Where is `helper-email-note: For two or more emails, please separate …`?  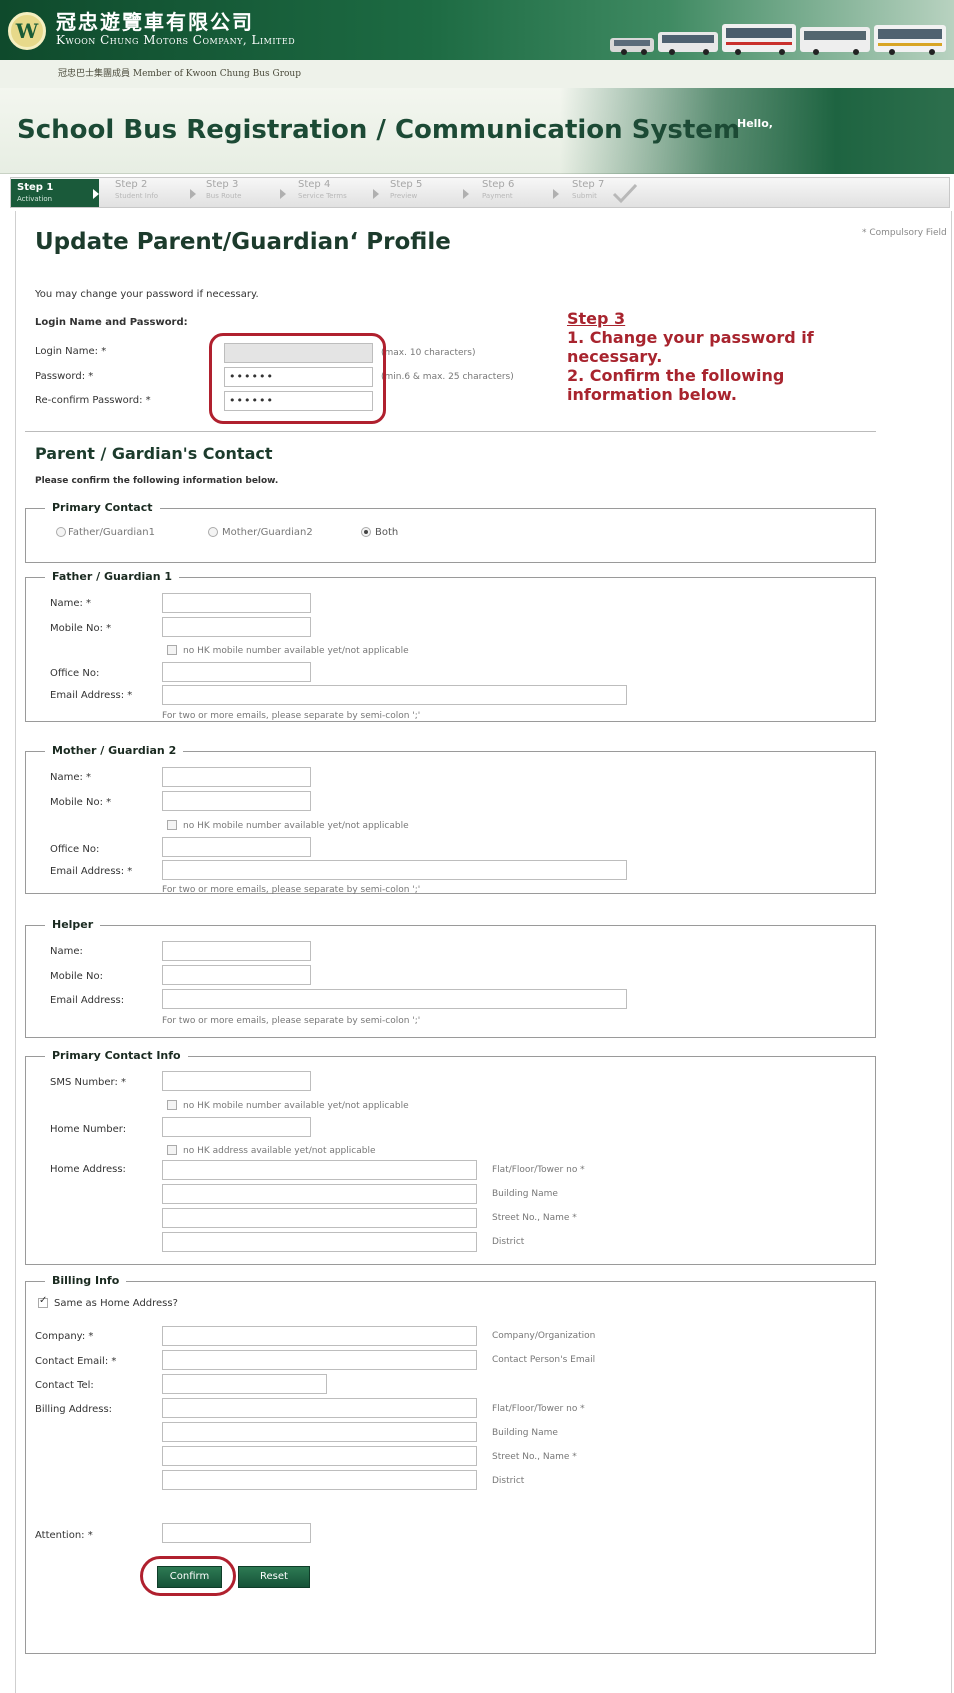
helper-email-note: For two or more emails, please separate … is located at coordinates (291, 1021).